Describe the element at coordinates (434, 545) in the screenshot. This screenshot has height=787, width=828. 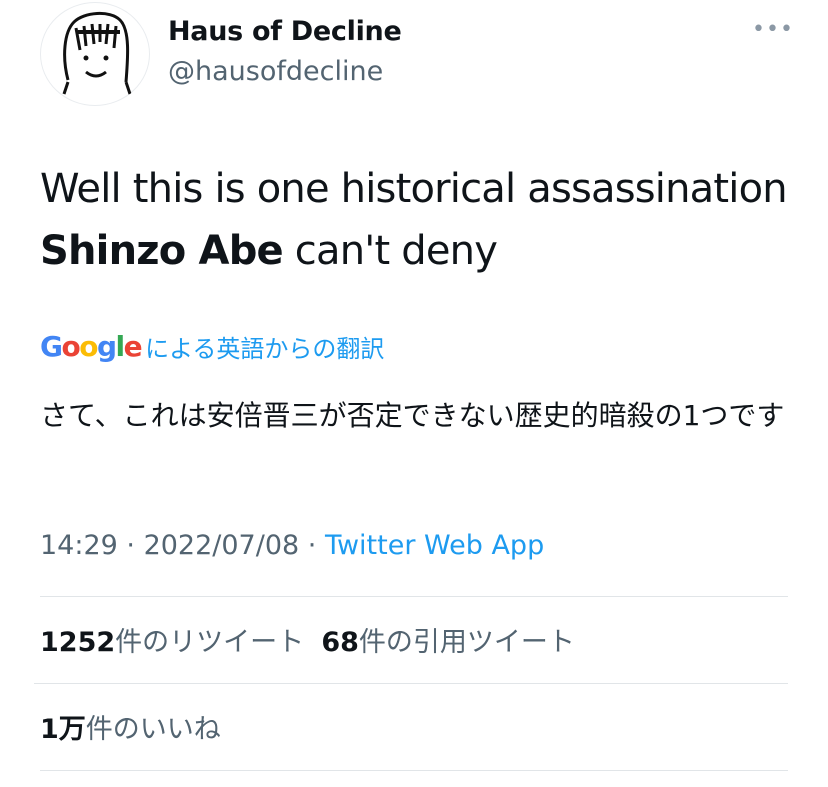
I see `source-app-link: Twitter Web App` at that location.